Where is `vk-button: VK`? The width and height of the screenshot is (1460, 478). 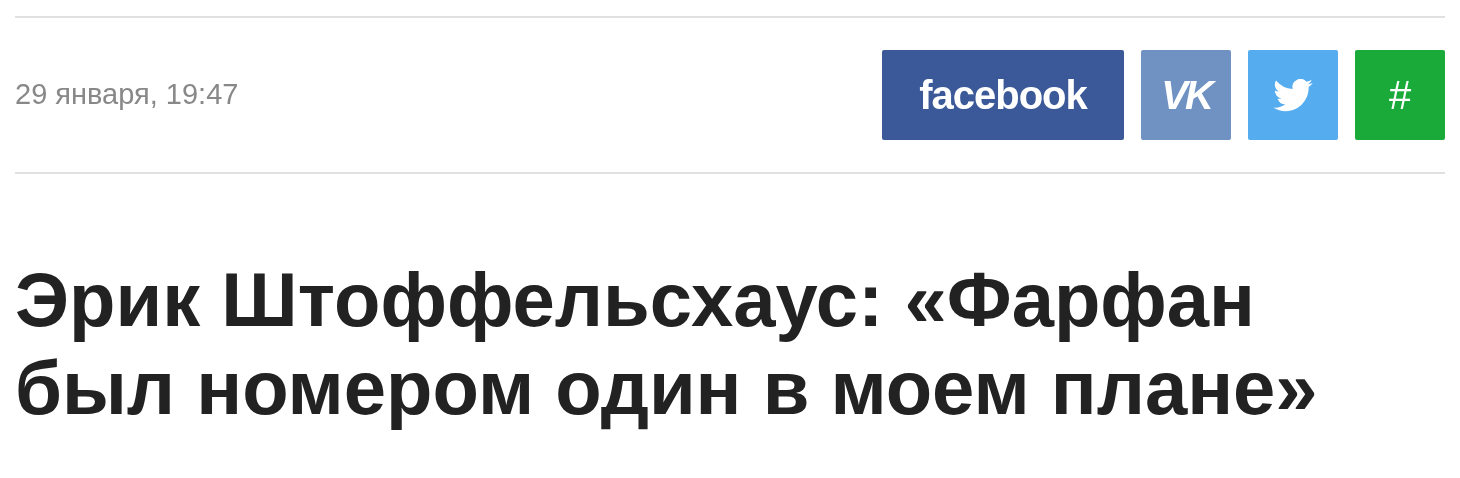 vk-button: VK is located at coordinates (1186, 95).